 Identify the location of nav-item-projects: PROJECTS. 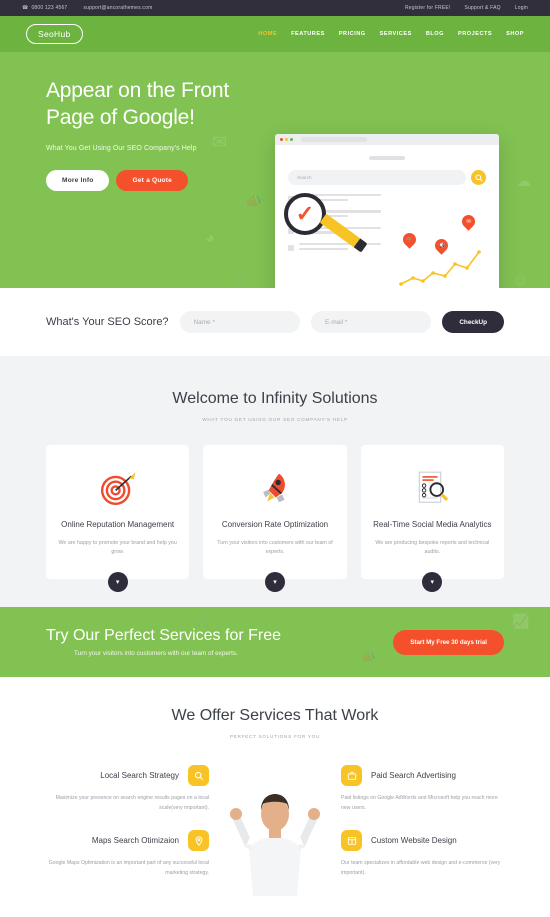
(475, 34).